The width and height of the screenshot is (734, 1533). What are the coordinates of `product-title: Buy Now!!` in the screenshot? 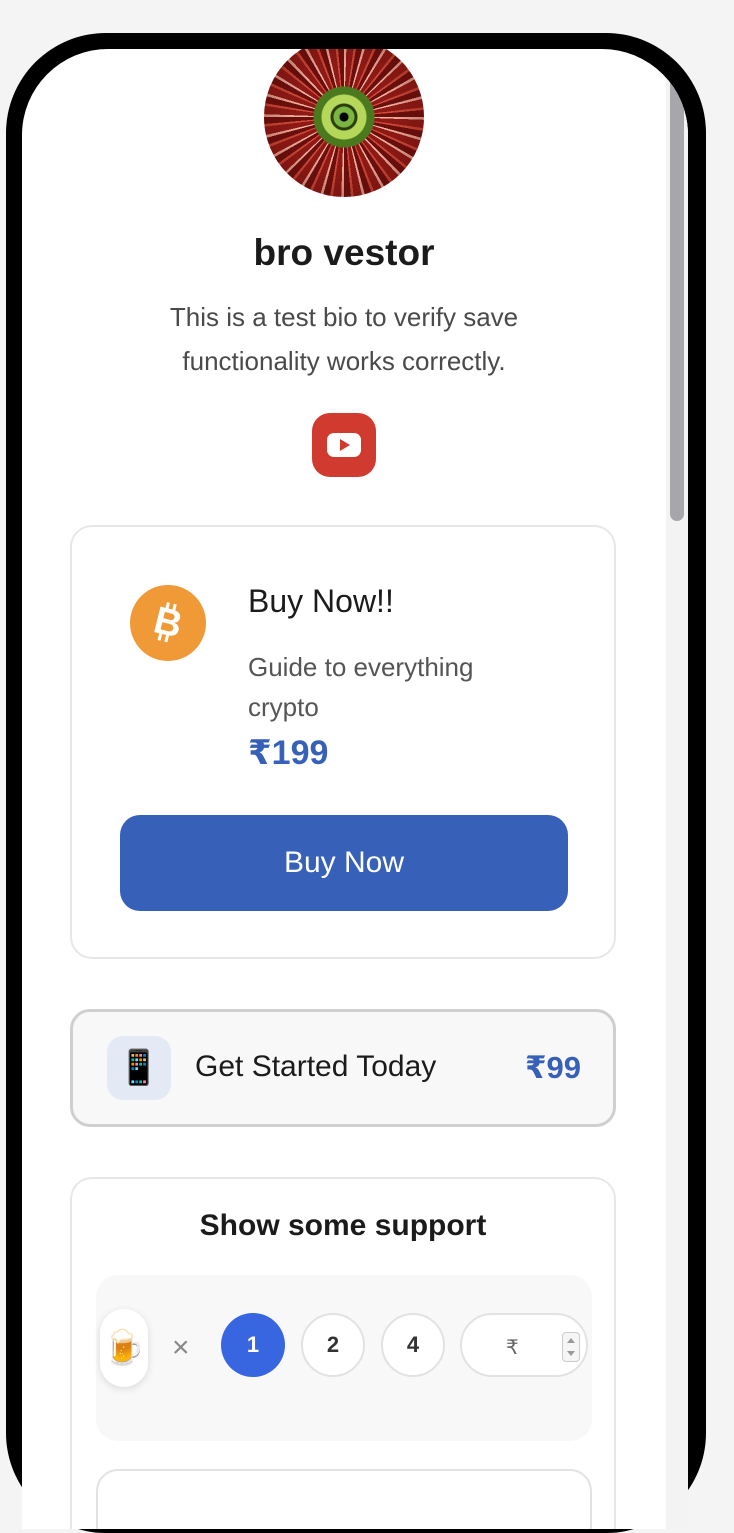 It's located at (321, 601).